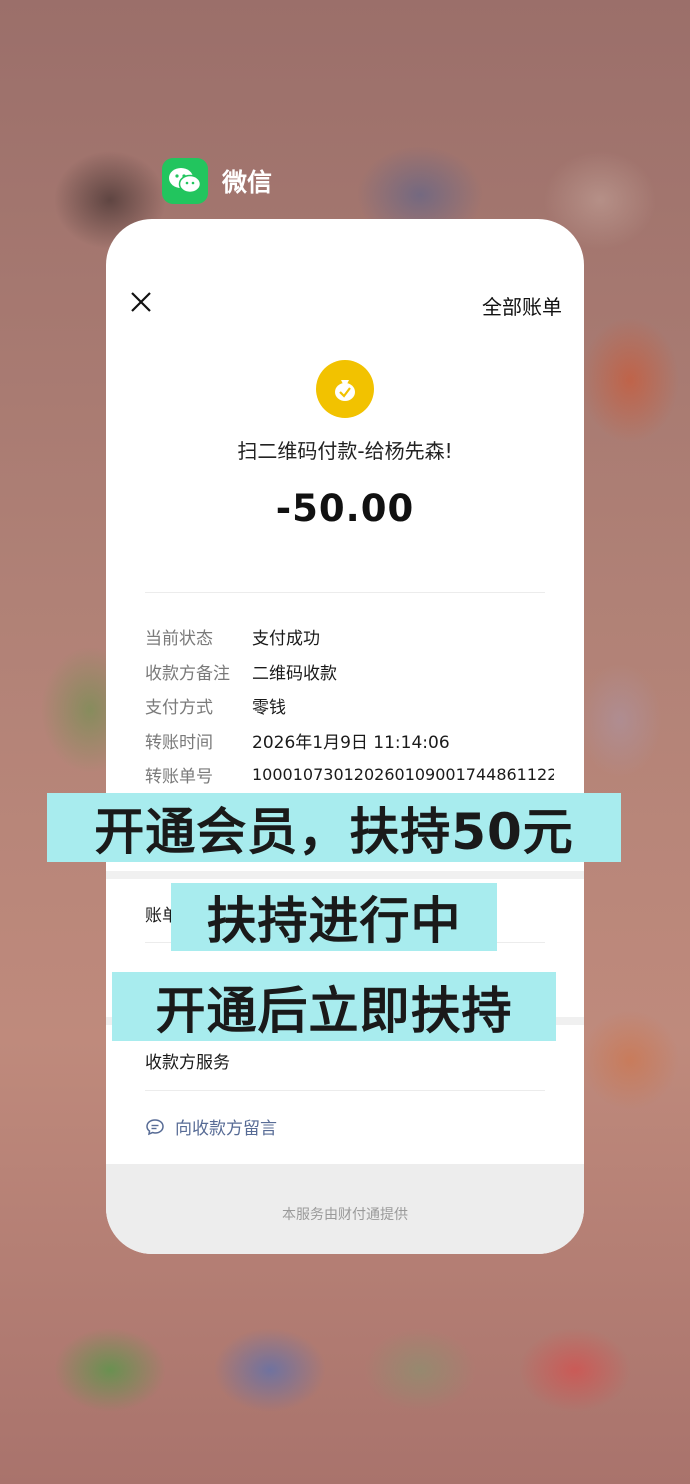  Describe the element at coordinates (286, 638) in the screenshot. I see `detail-value: 支付成功` at that location.